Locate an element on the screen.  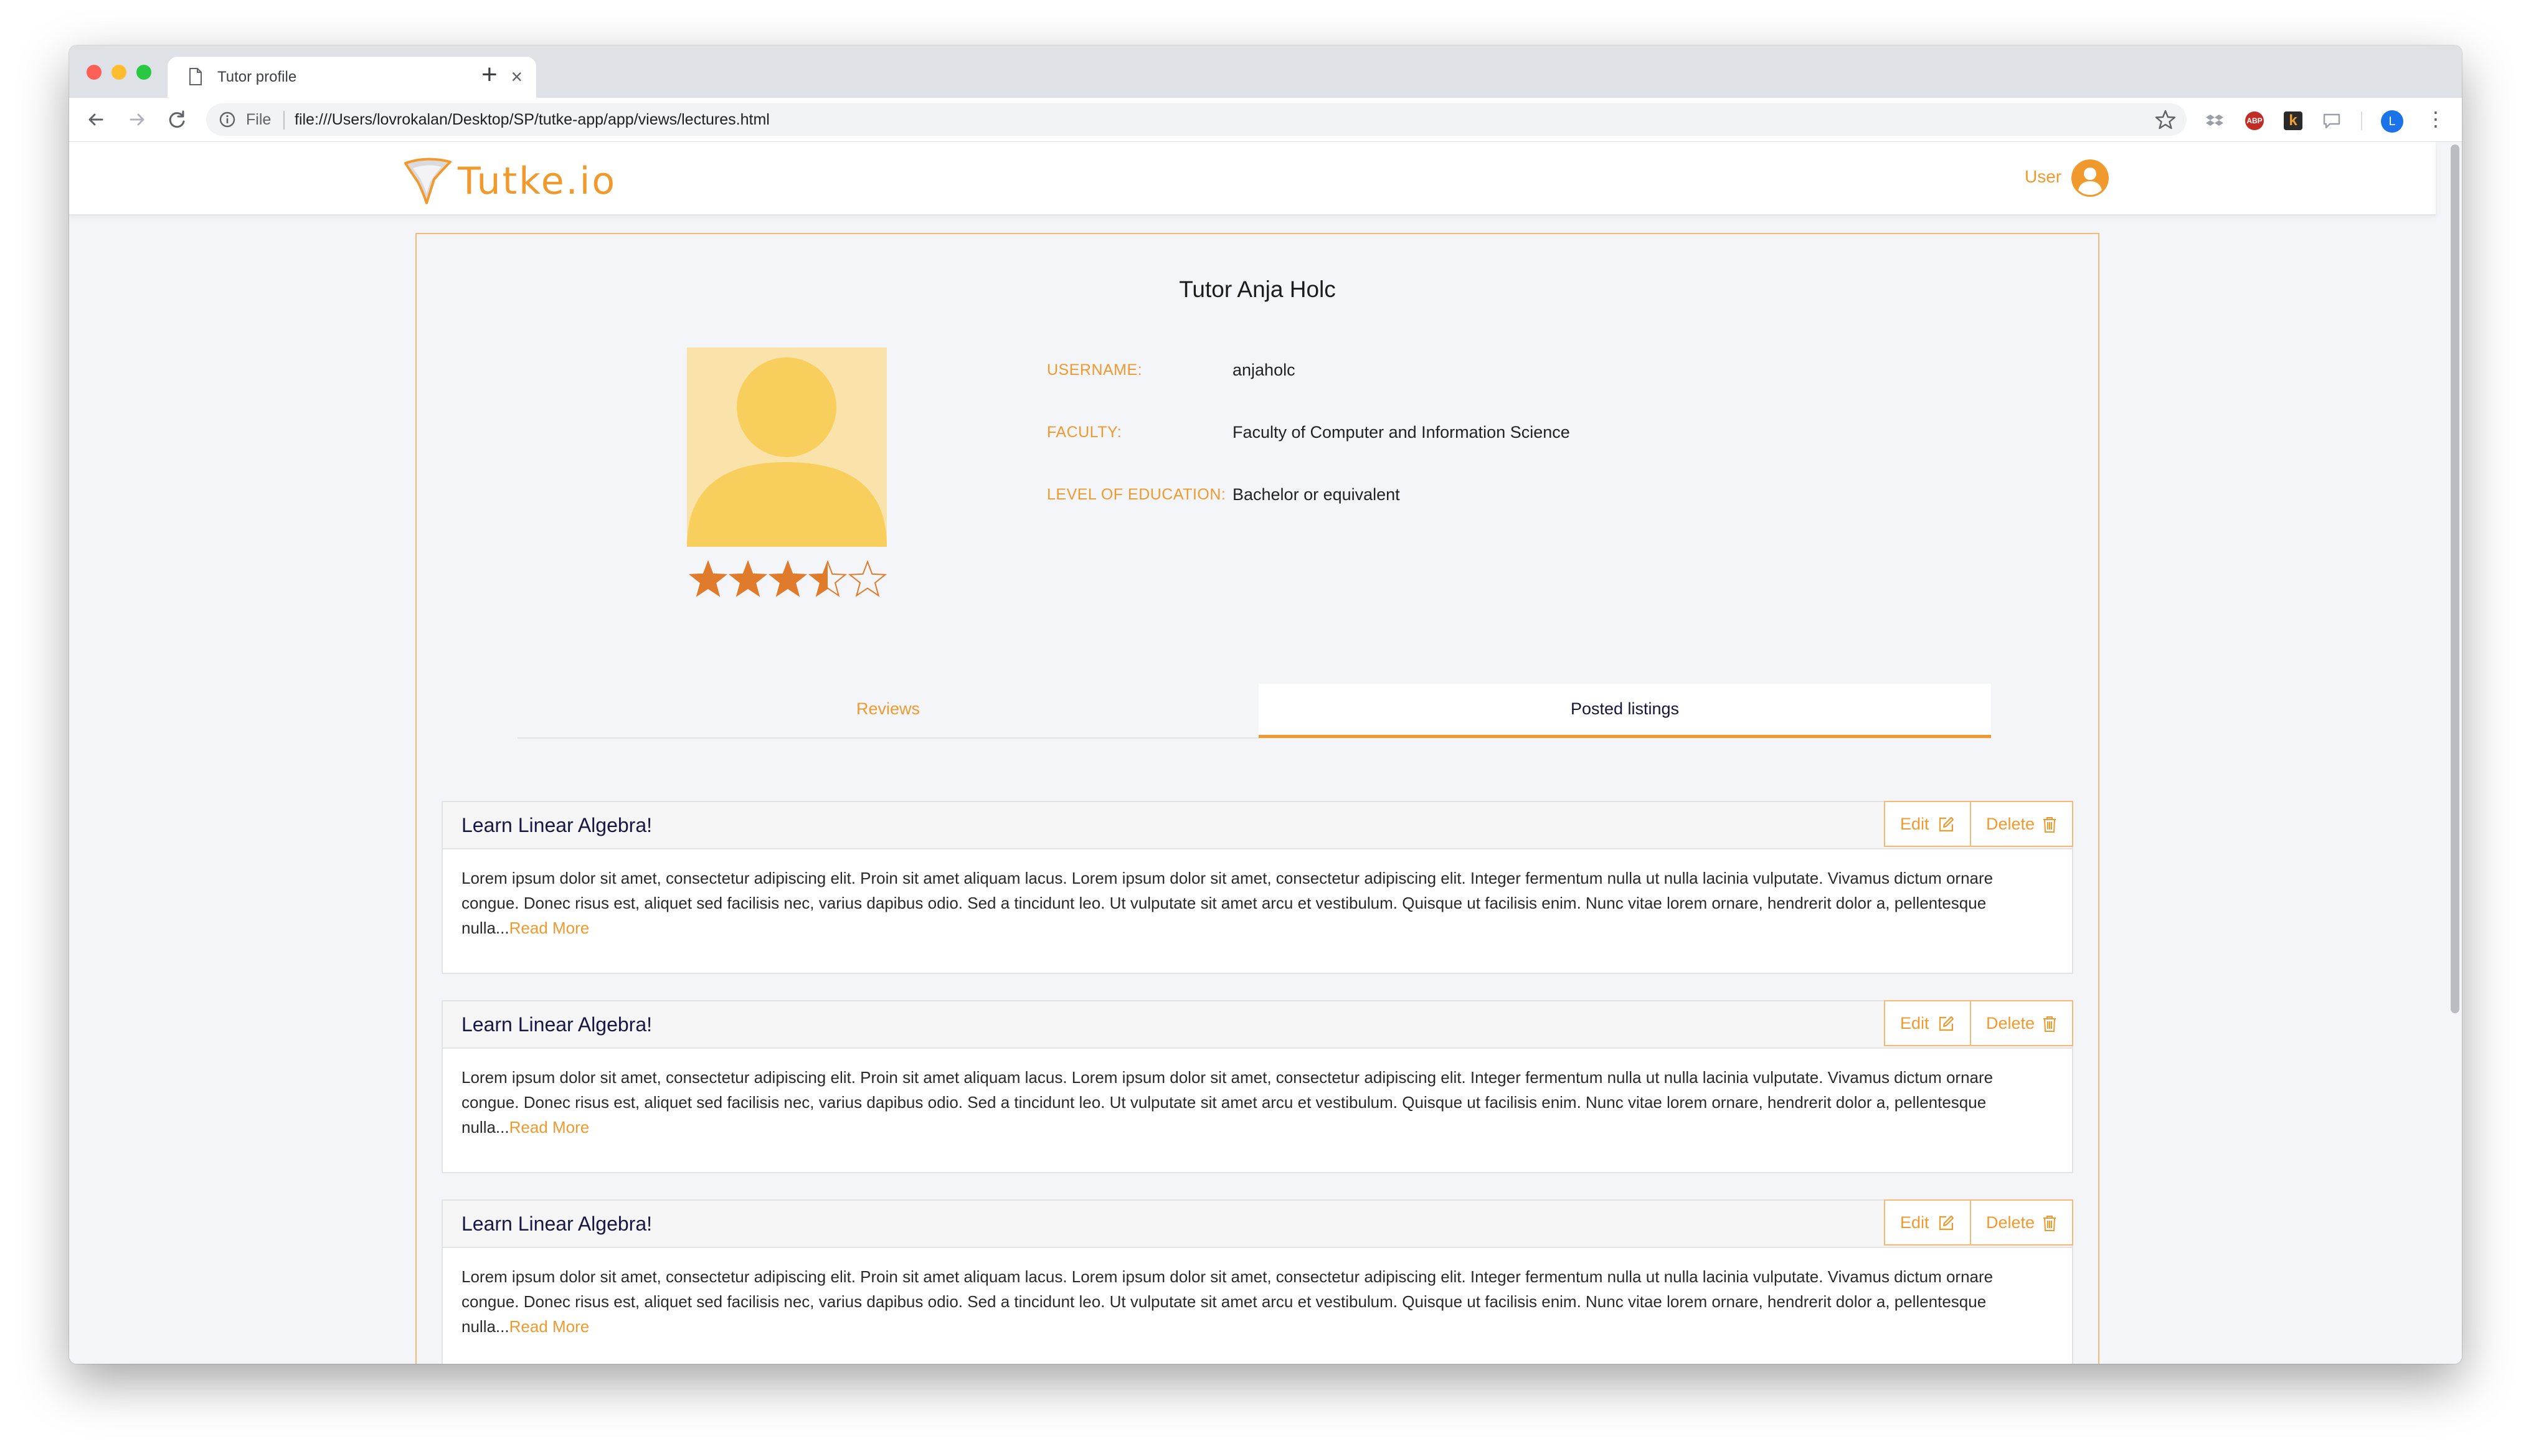
page-scrollbar is located at coordinates (2455, 578).